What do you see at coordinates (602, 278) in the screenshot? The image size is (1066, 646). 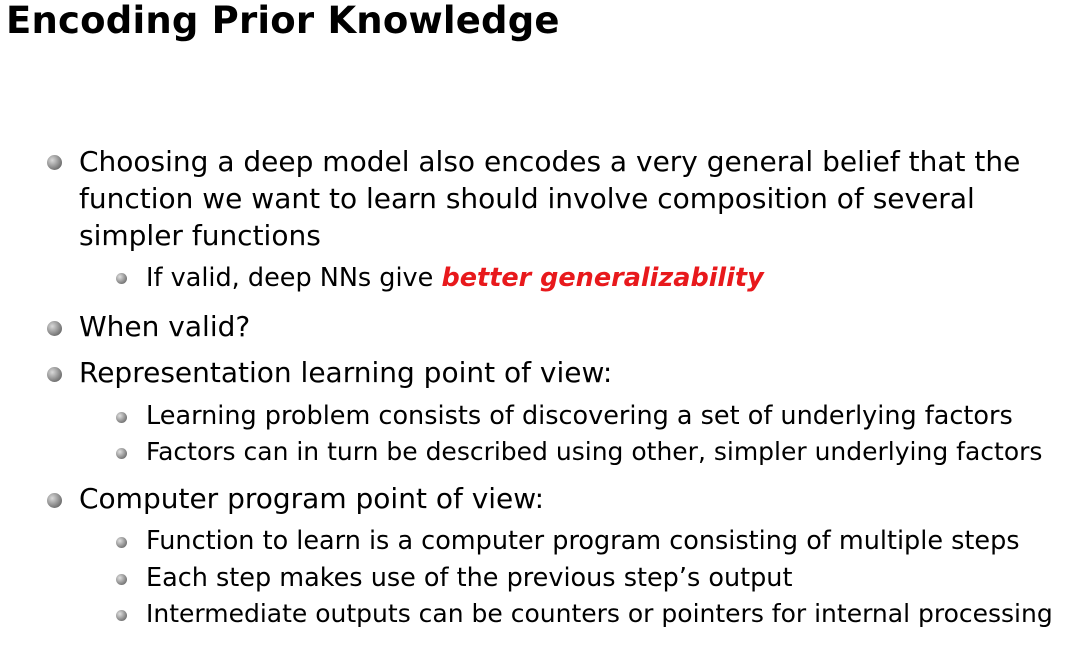 I see `emphasis-text: better generalizability` at bounding box center [602, 278].